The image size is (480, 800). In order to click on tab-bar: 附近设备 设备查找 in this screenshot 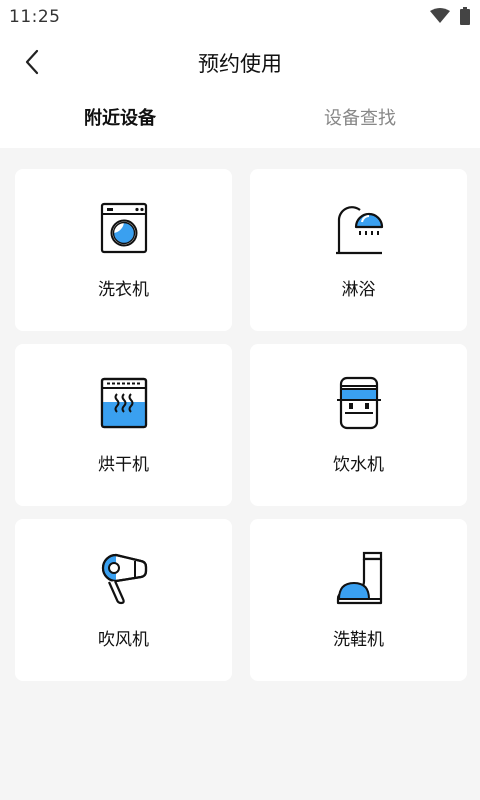, I will do `click(240, 119)`.